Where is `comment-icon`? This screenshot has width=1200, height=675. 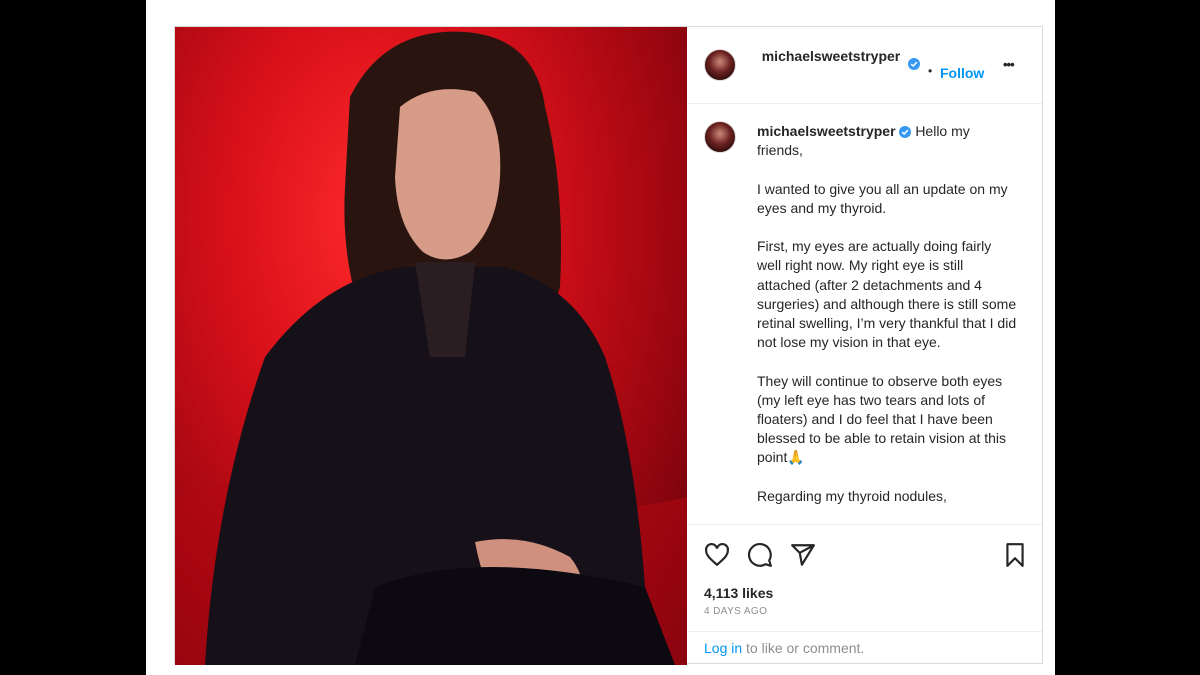
comment-icon is located at coordinates (760, 555).